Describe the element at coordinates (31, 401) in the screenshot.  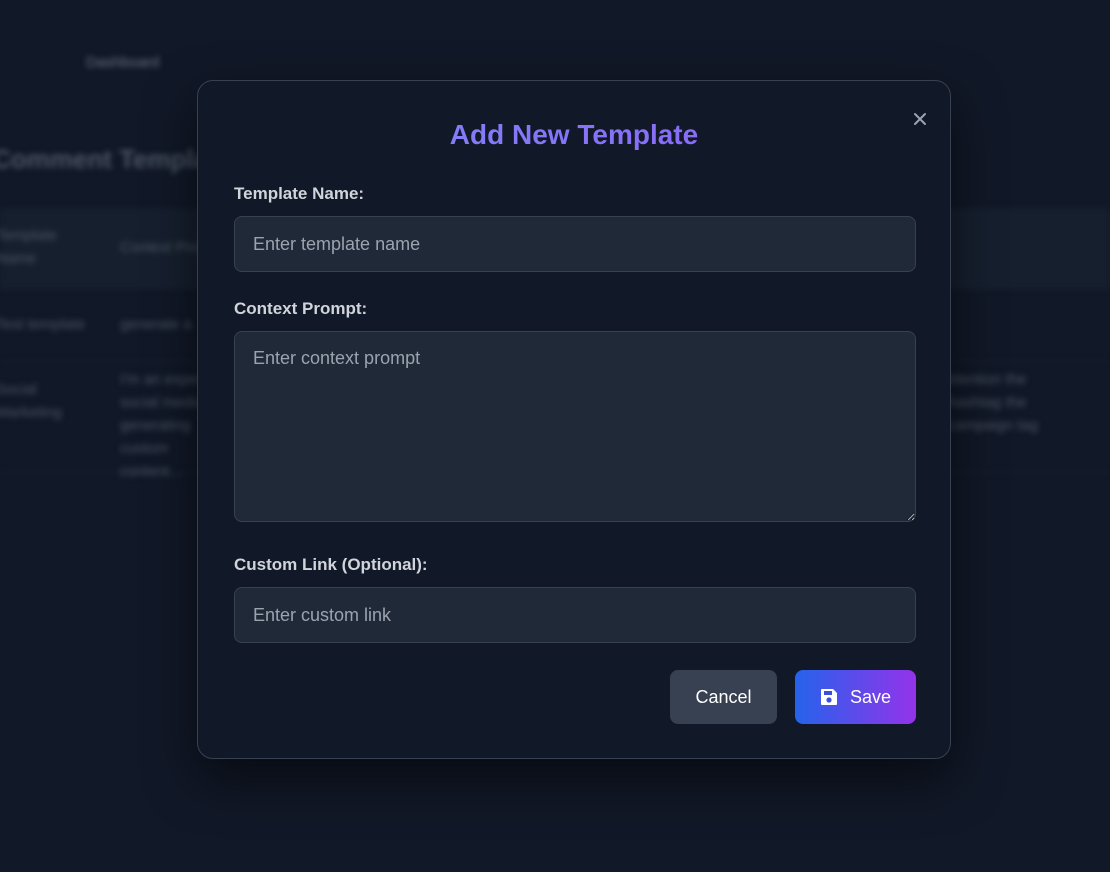
I see `table-cell: Social Marketing` at that location.